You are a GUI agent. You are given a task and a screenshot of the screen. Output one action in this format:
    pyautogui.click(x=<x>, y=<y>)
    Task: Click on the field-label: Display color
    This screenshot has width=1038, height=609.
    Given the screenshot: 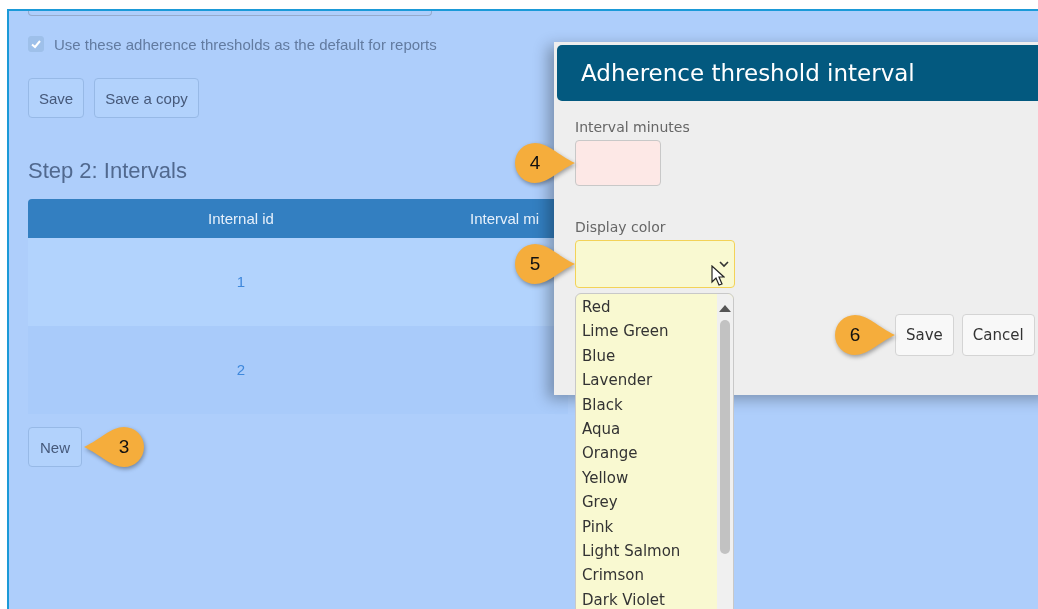 What is the action you would take?
    pyautogui.click(x=621, y=227)
    